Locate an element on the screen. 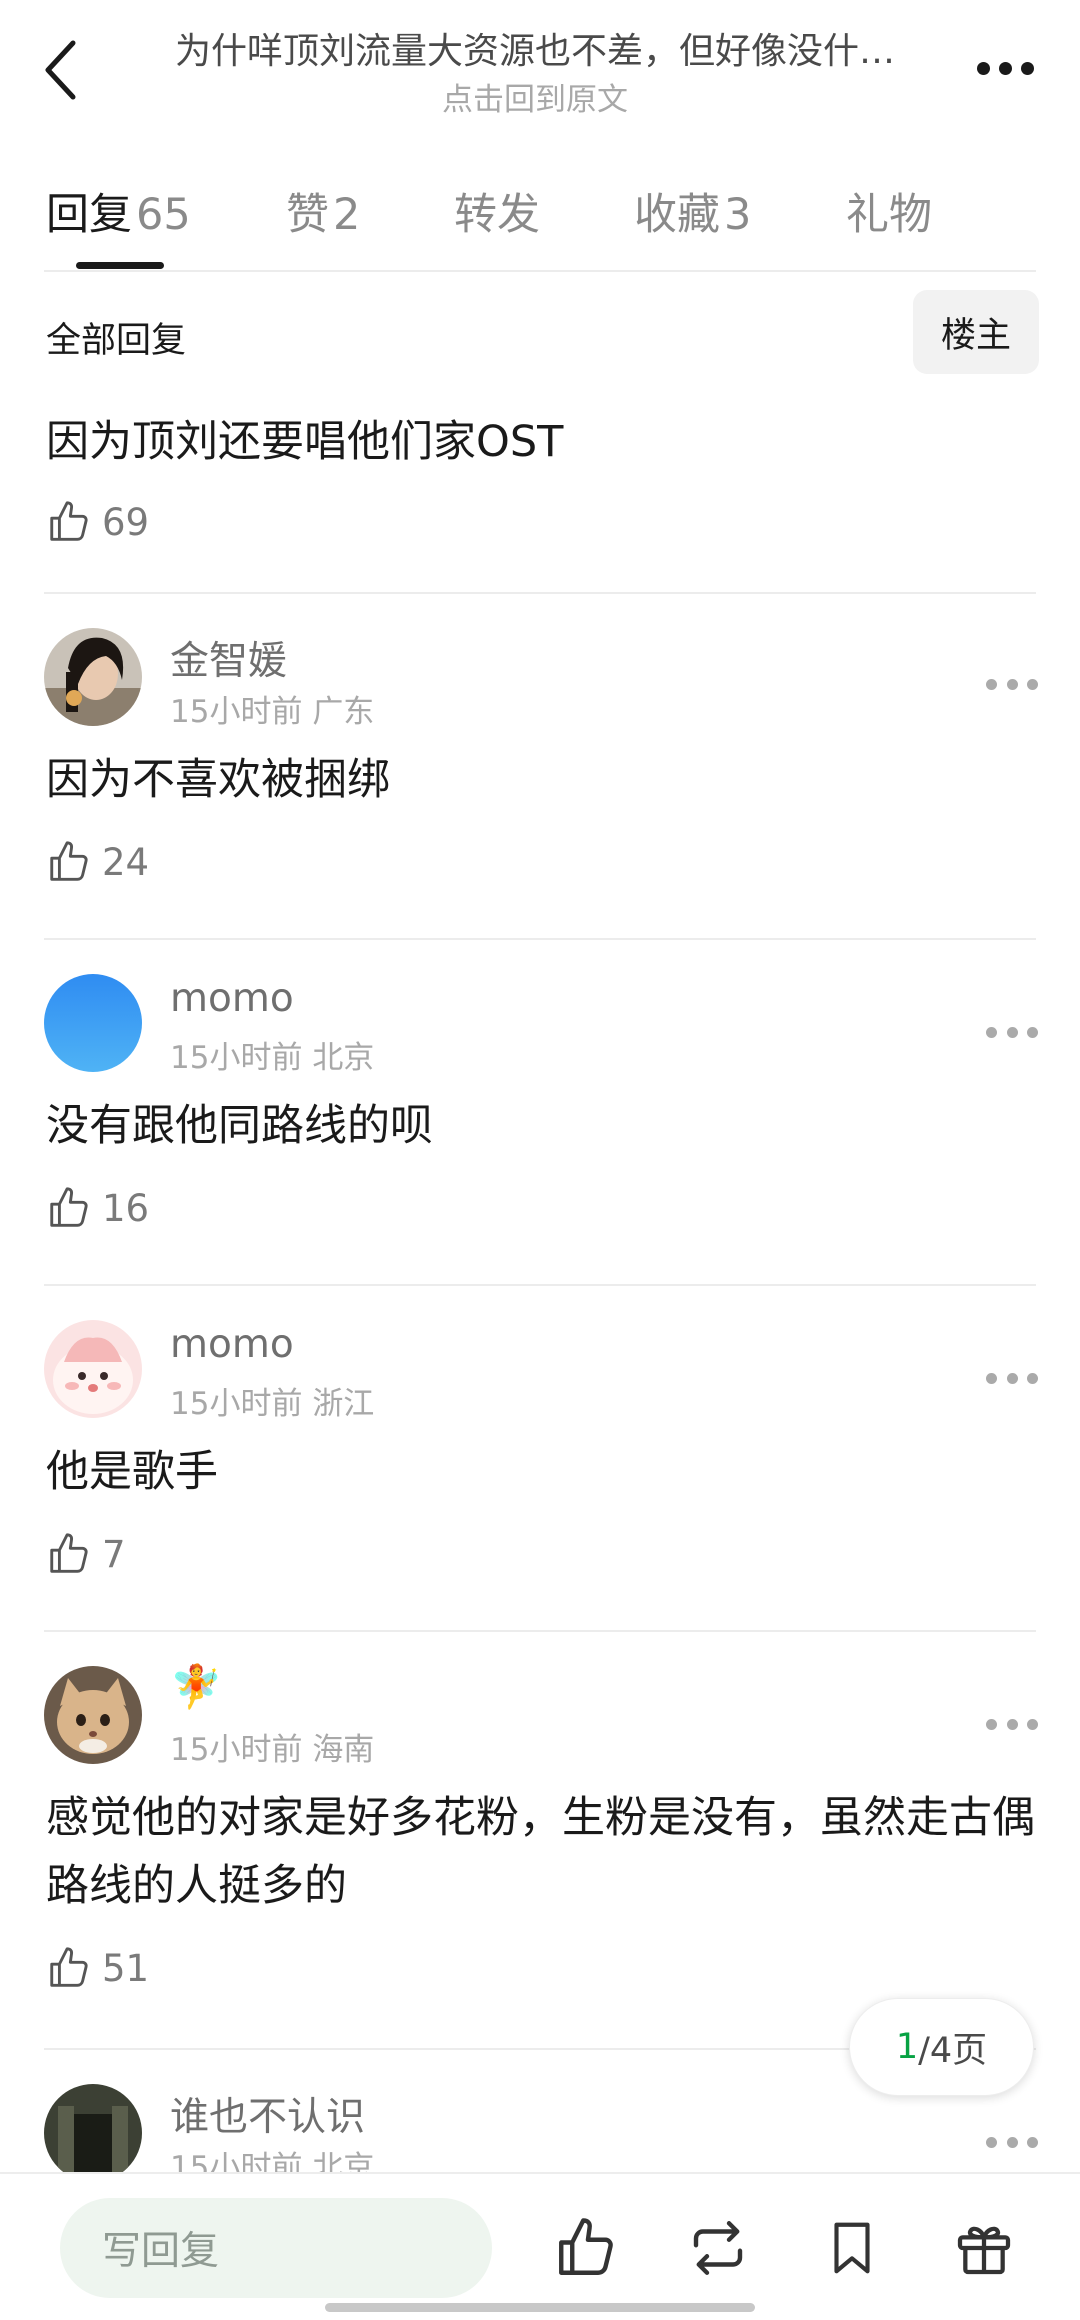 Image resolution: width=1080 pixels, height=2320 pixels. like-post-button is located at coordinates (586, 2248).